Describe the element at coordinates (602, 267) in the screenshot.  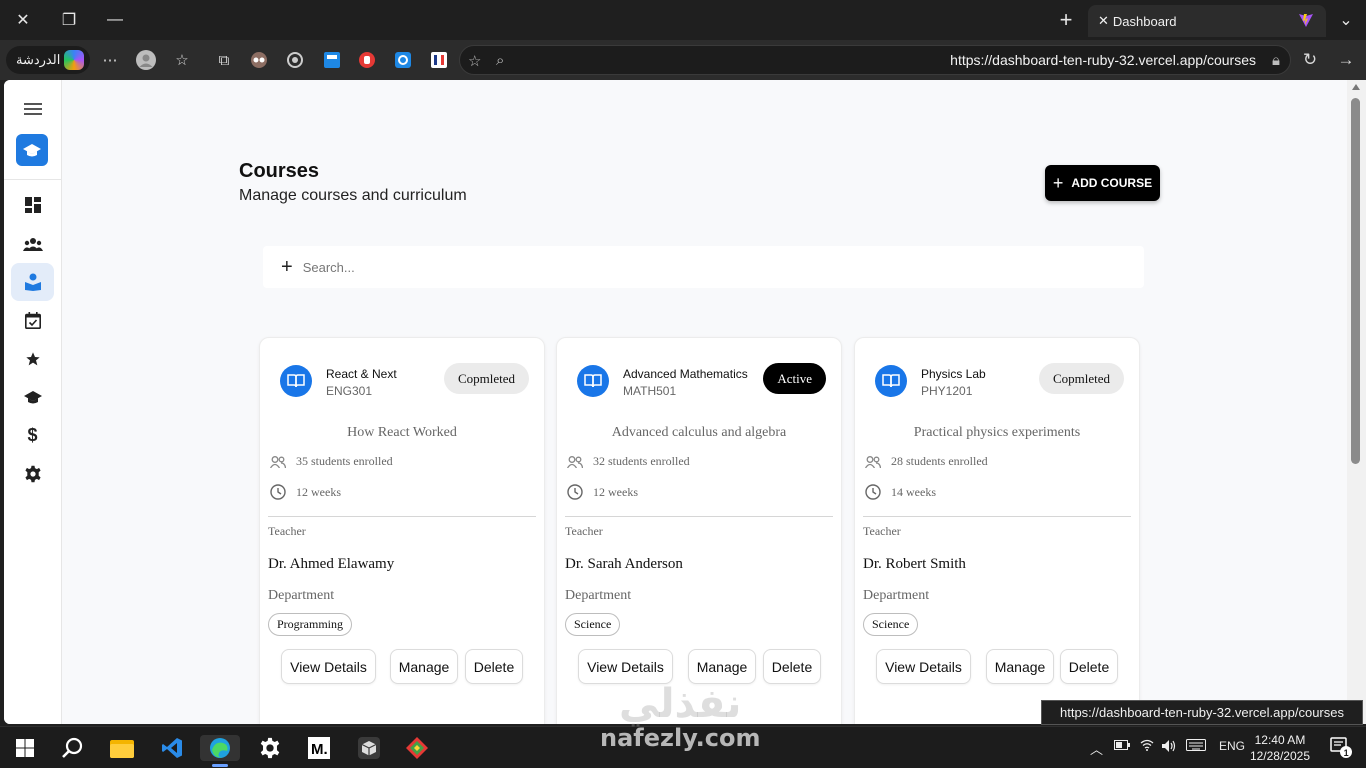
I see `search-input` at that location.